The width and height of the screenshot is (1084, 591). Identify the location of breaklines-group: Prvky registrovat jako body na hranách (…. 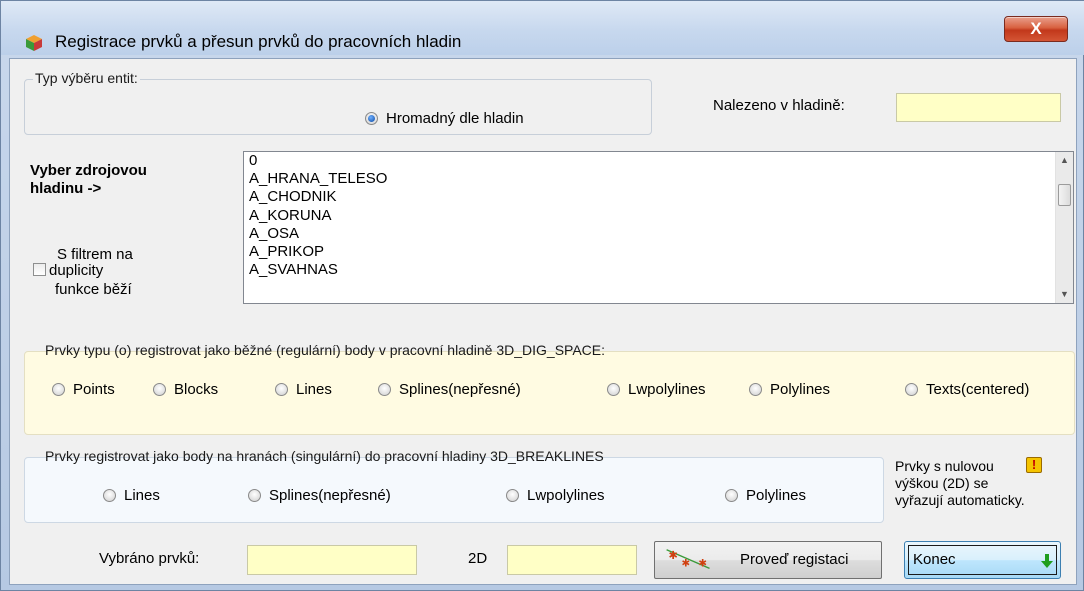
(454, 485).